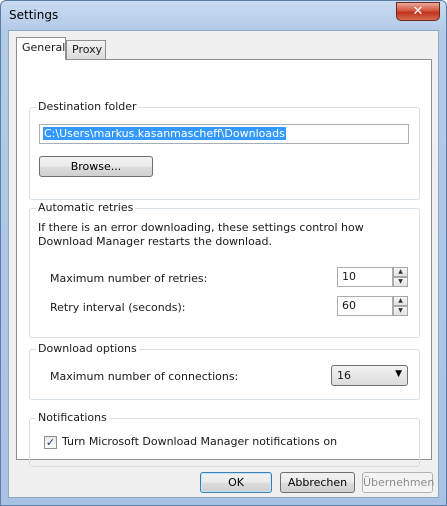  Describe the element at coordinates (398, 482) in the screenshot. I see `apply-button: Übernehmen` at that location.